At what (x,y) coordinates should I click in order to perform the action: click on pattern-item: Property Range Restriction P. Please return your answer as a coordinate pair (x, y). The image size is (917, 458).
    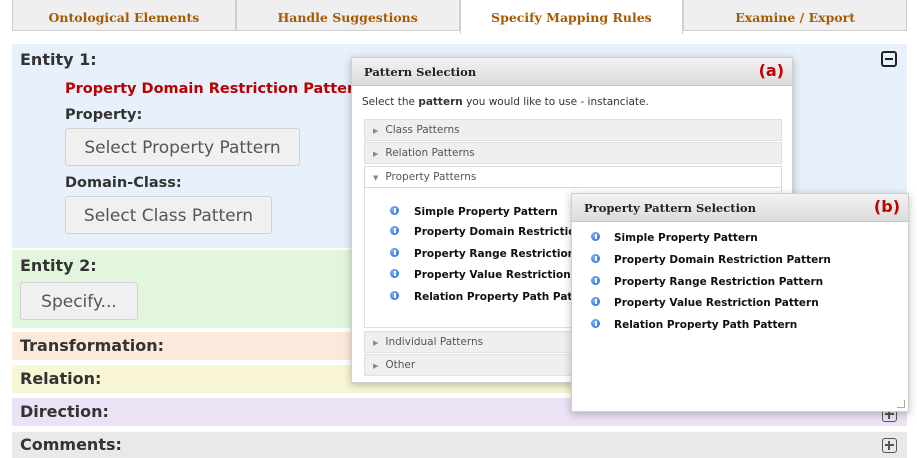
    Looking at the image, I should click on (500, 254).